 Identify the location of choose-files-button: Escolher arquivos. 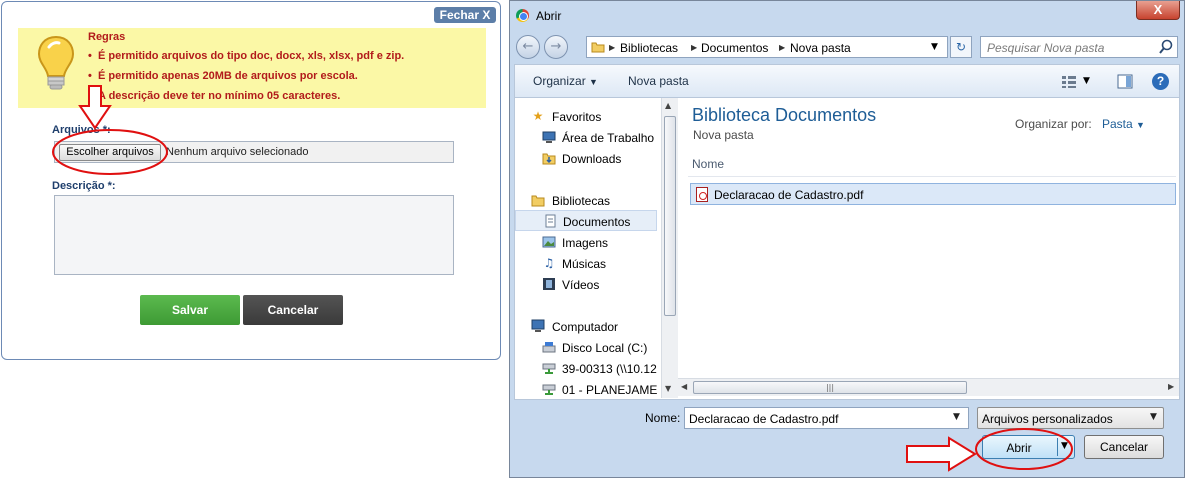
(110, 152).